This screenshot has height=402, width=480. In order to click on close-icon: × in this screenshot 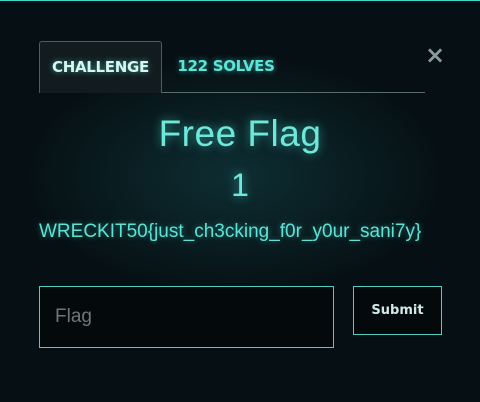, I will do `click(435, 55)`.